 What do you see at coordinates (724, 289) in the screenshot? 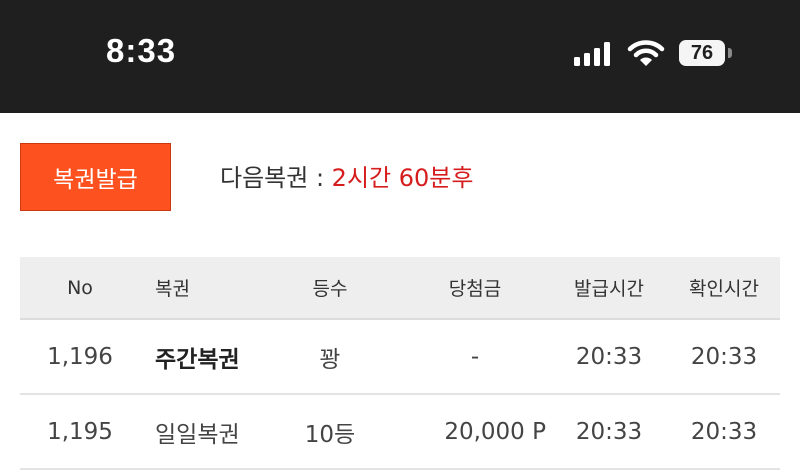
I see `header-checked-time: 확인시간` at bounding box center [724, 289].